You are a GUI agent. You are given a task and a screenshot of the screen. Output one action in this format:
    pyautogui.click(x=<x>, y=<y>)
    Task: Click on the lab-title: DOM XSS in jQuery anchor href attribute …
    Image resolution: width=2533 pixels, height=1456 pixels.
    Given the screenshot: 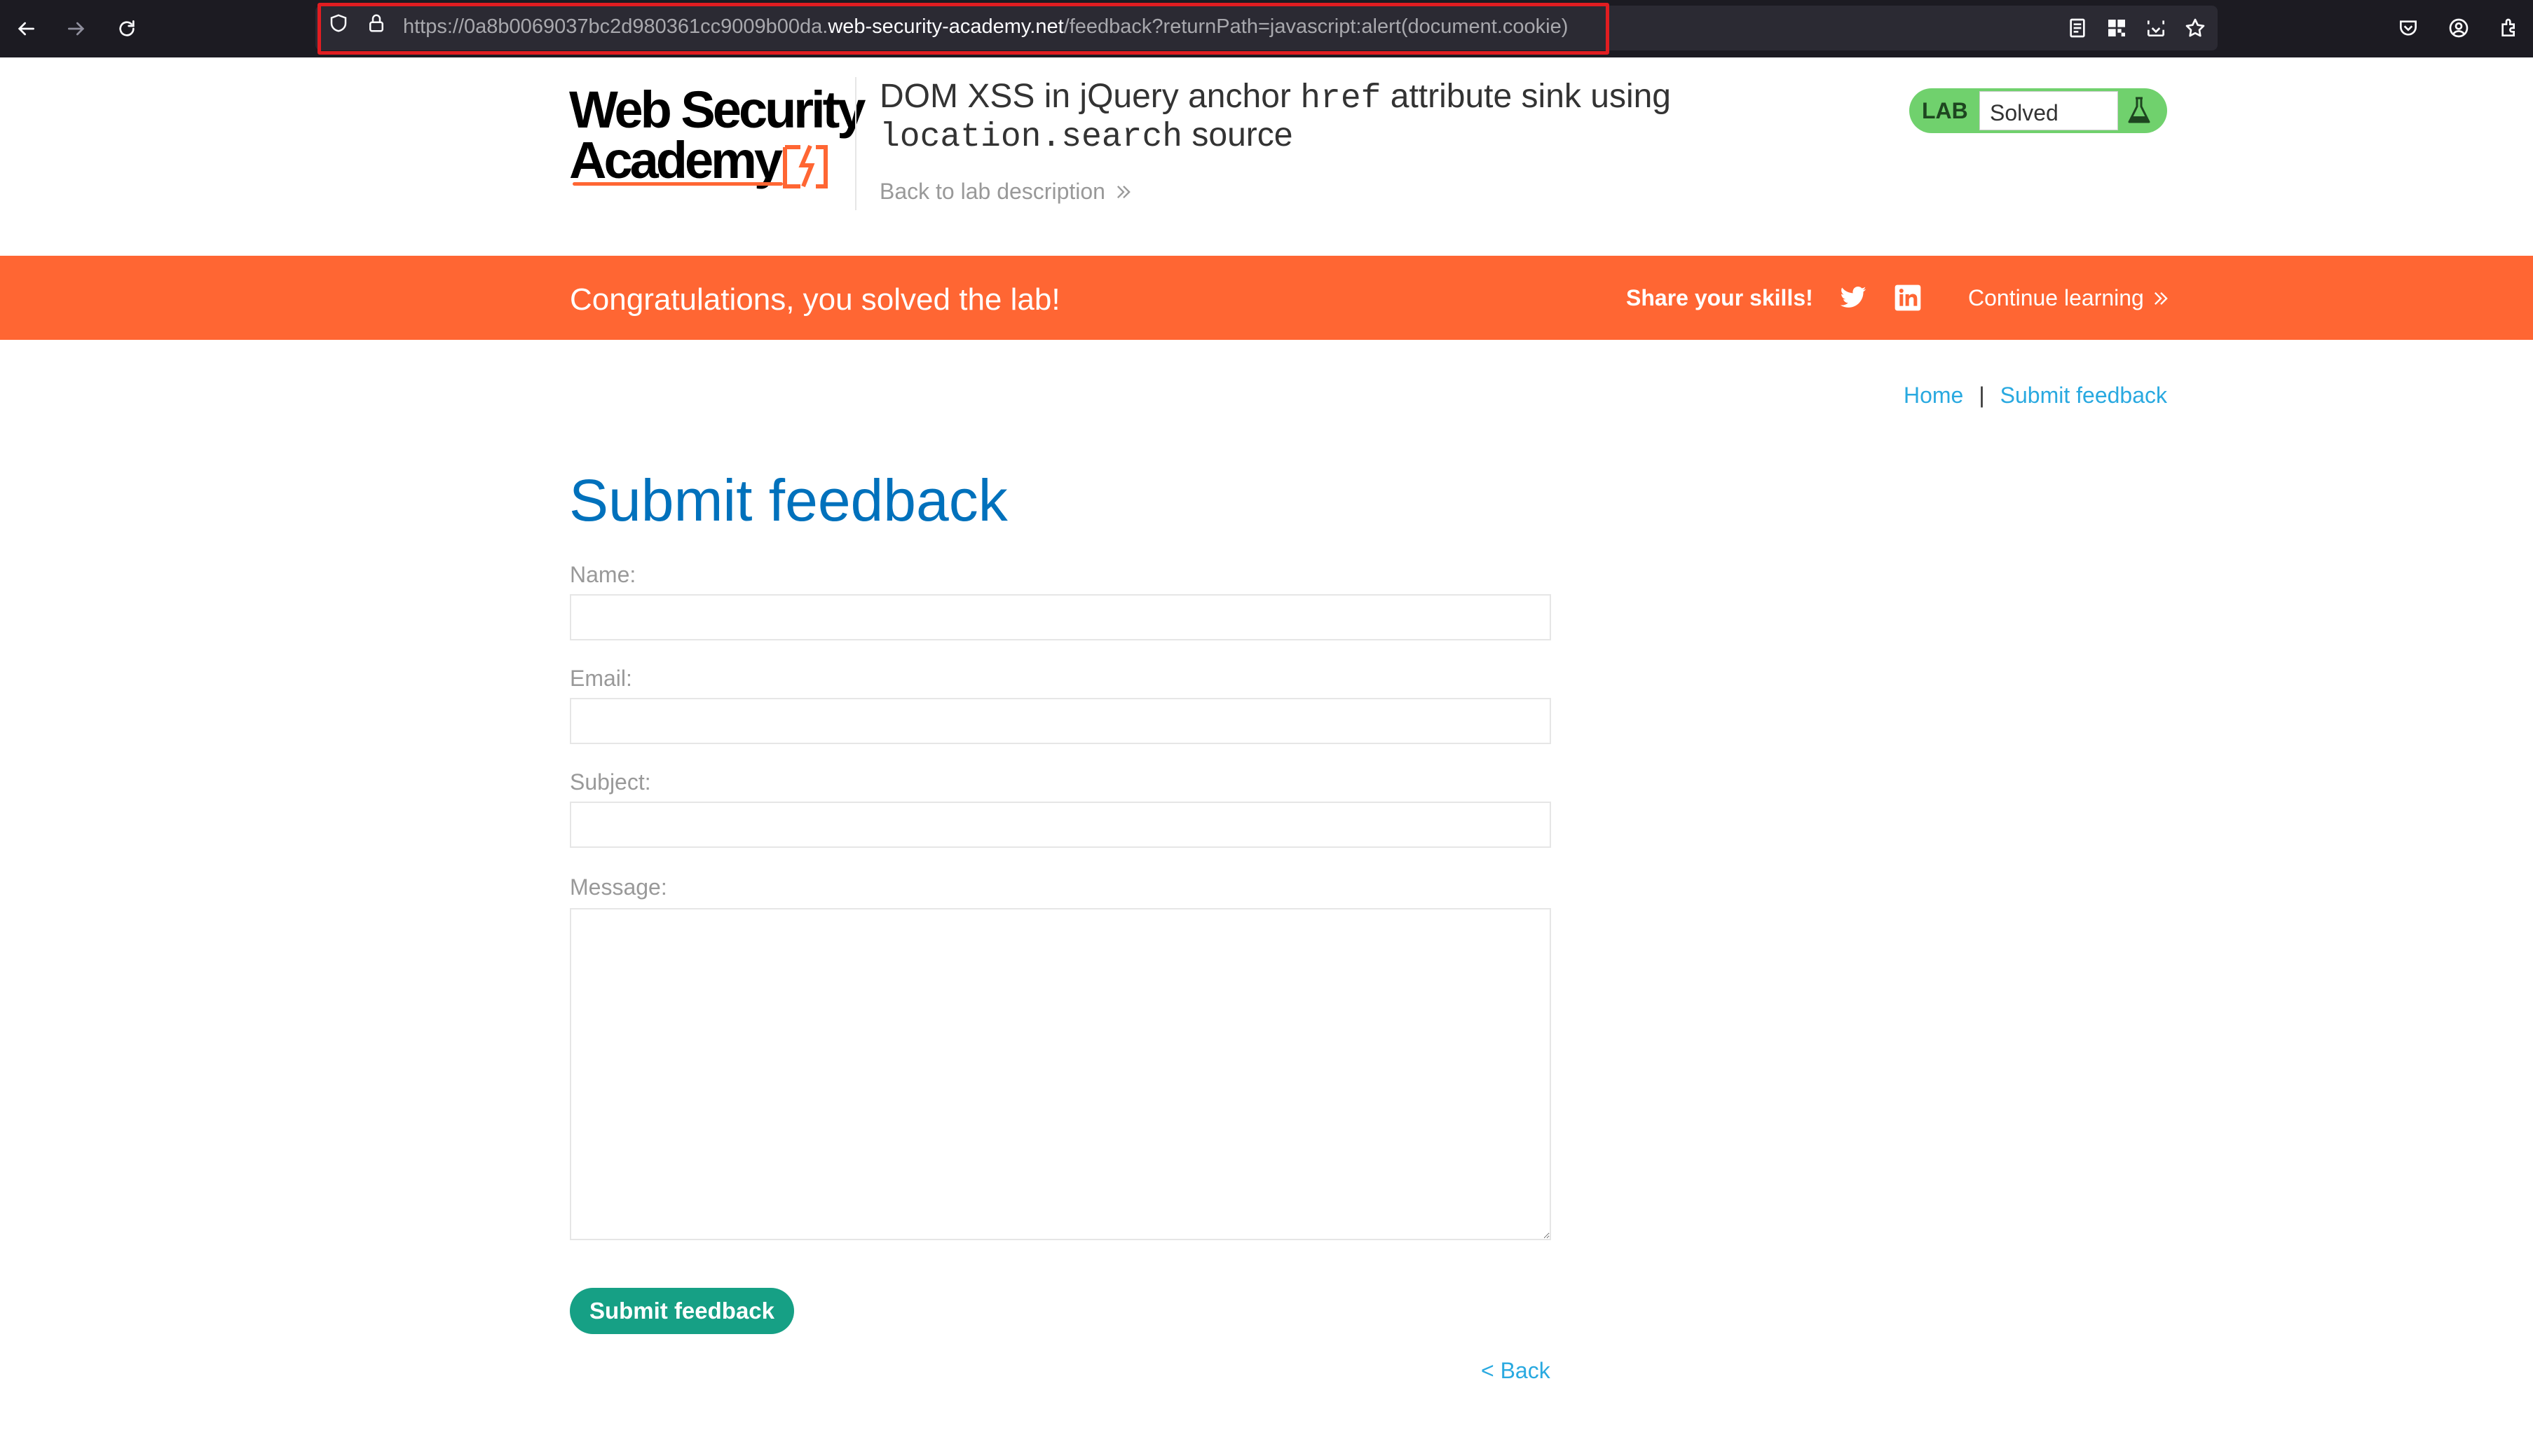 What is the action you would take?
    pyautogui.click(x=1336, y=117)
    